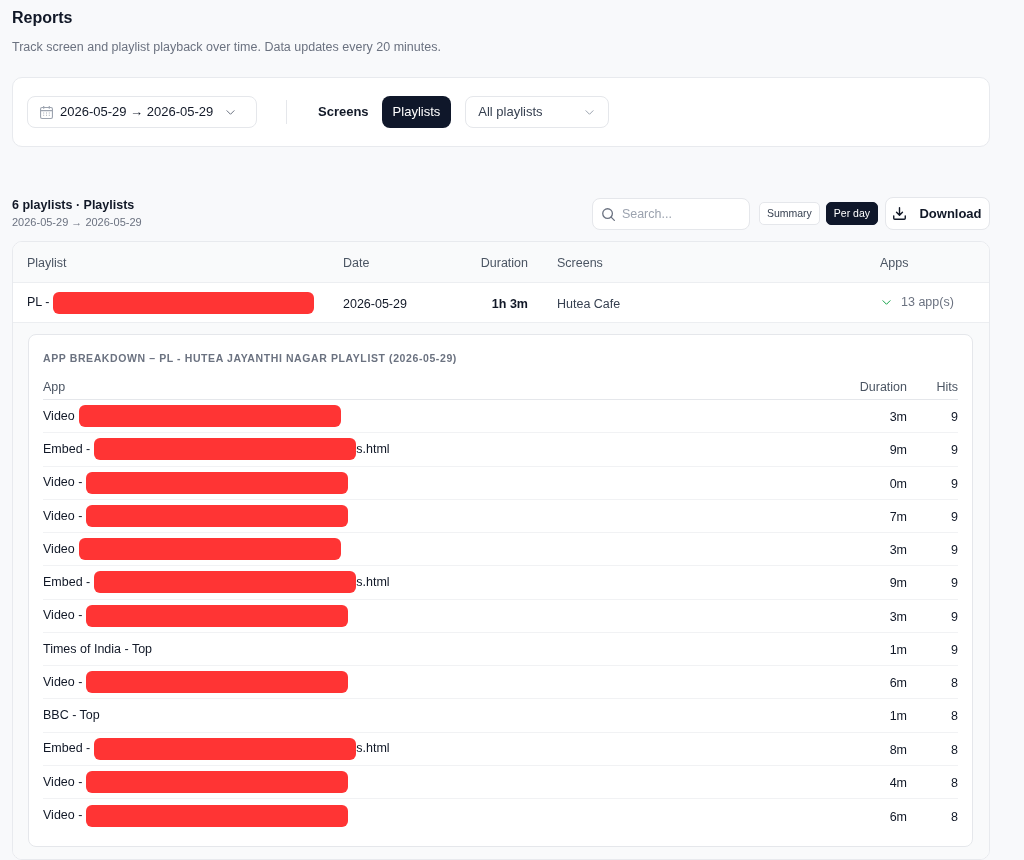 The width and height of the screenshot is (1024, 860). Describe the element at coordinates (509, 303) in the screenshot. I see `table-cell: 1h 3m` at that location.